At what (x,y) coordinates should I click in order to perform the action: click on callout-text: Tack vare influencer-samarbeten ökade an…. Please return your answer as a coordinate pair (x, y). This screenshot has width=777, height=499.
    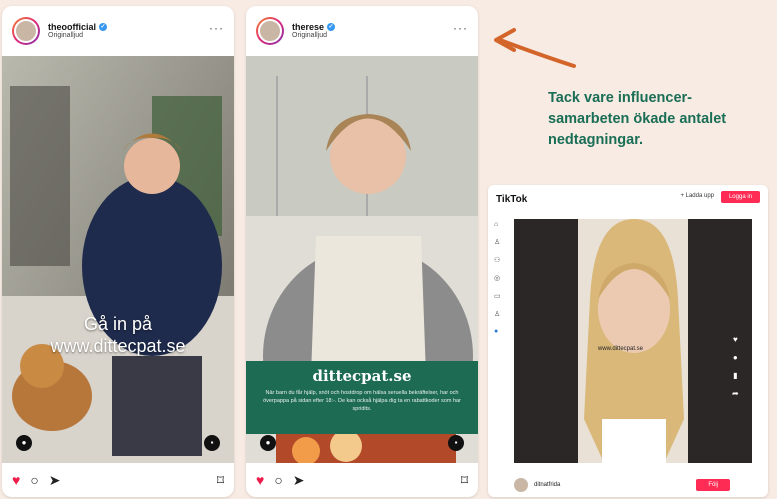
    Looking at the image, I should click on (637, 119).